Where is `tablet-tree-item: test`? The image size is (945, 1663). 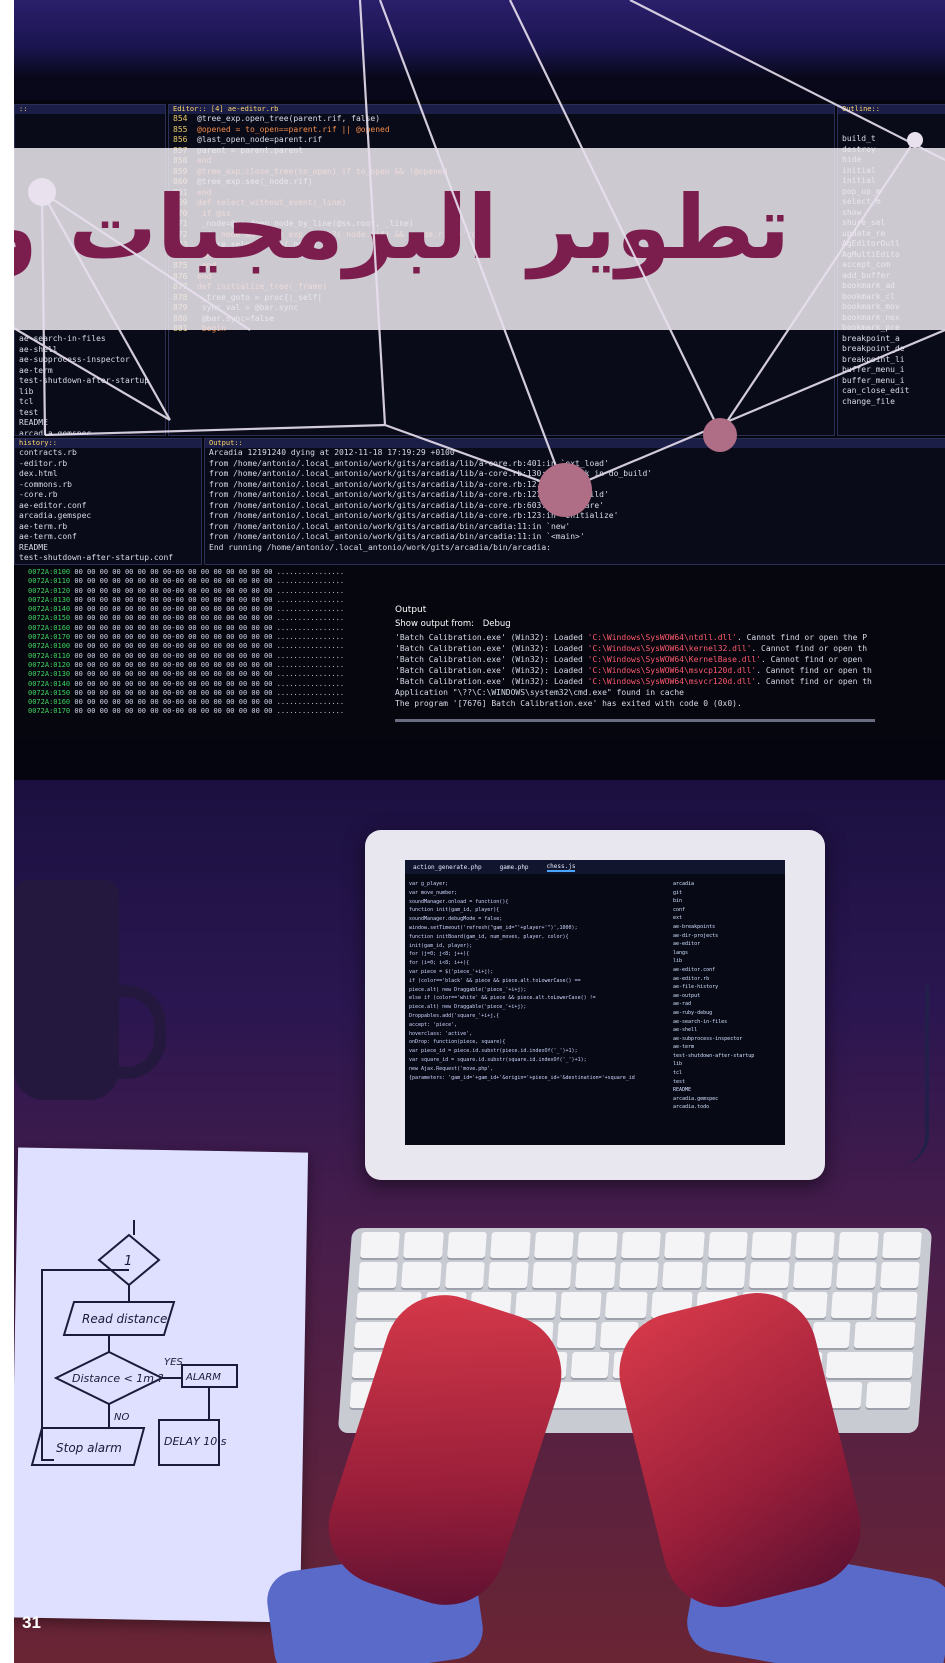 tablet-tree-item: test is located at coordinates (679, 1081).